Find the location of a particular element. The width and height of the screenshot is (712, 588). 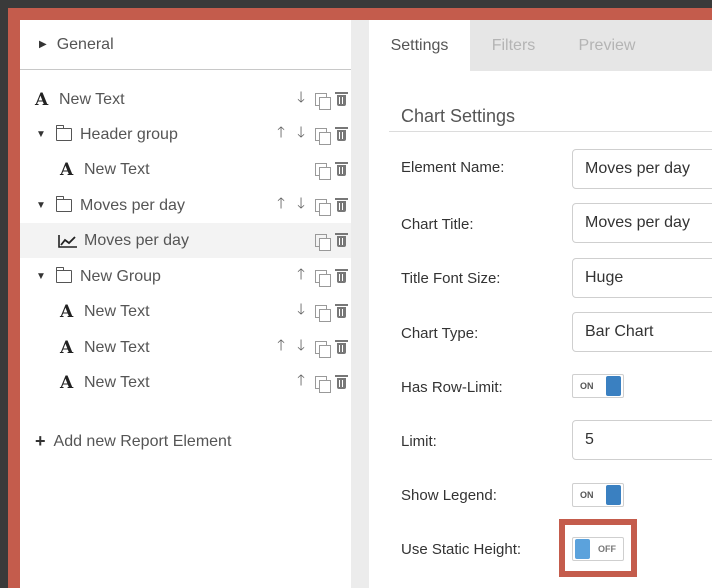

add-report-element-label: Add new Report Element is located at coordinates (142, 441).